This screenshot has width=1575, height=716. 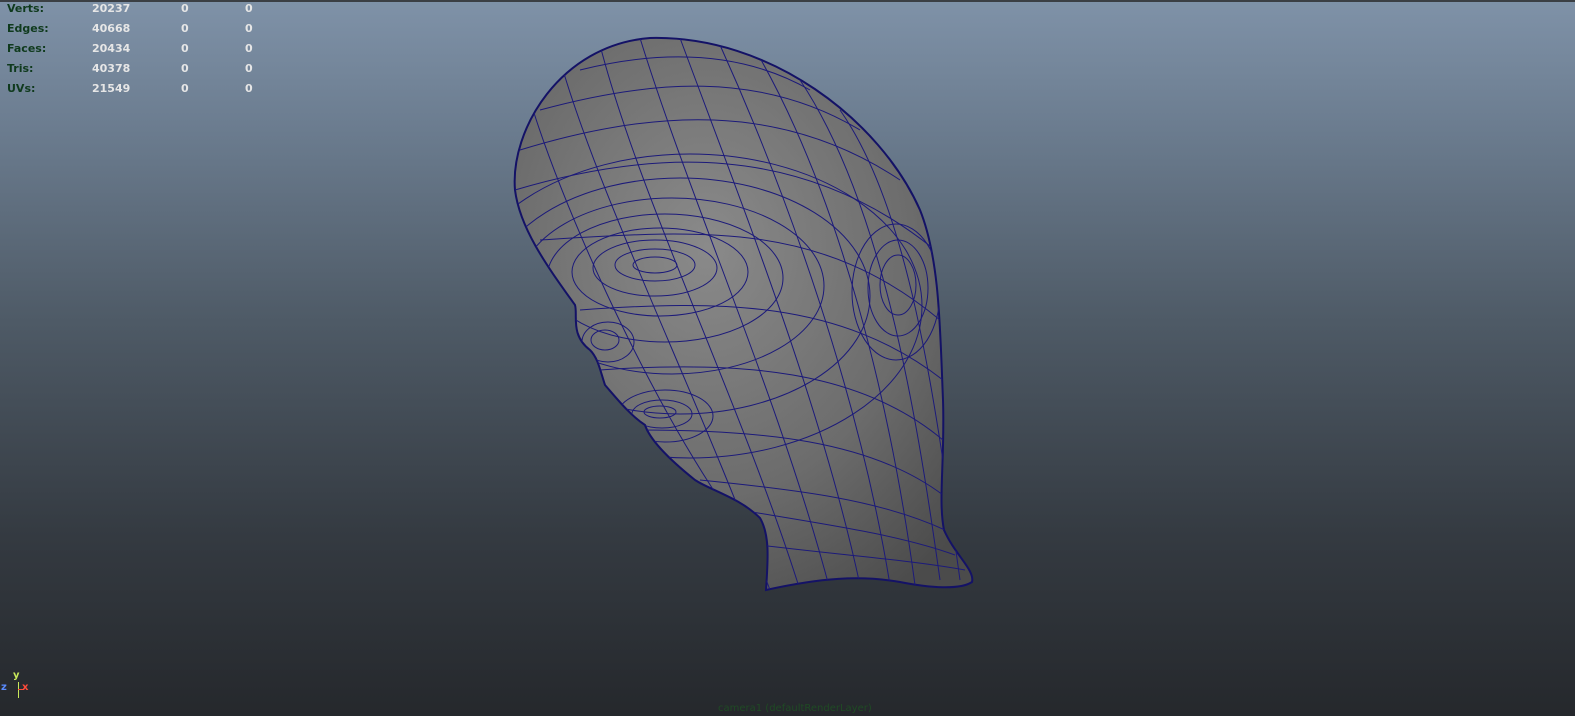 What do you see at coordinates (111, 88) in the screenshot?
I see `hud-value: 21549` at bounding box center [111, 88].